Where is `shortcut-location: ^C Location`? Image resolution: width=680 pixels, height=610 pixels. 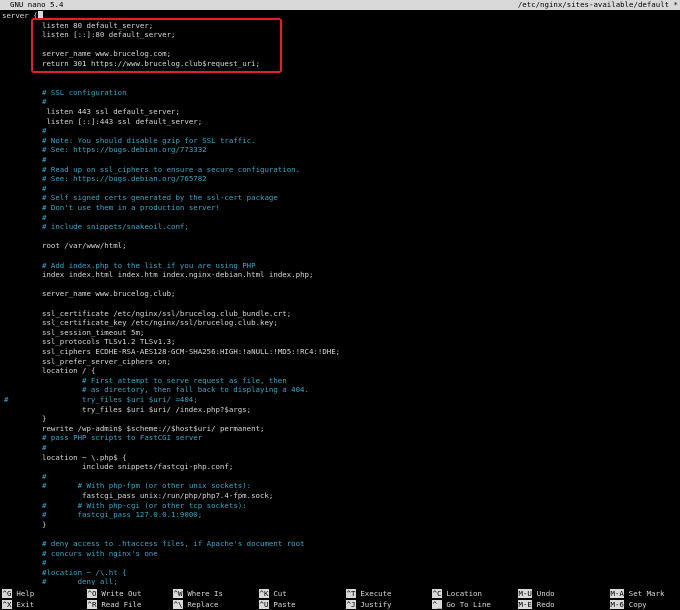 shortcut-location: ^C Location is located at coordinates (457, 594).